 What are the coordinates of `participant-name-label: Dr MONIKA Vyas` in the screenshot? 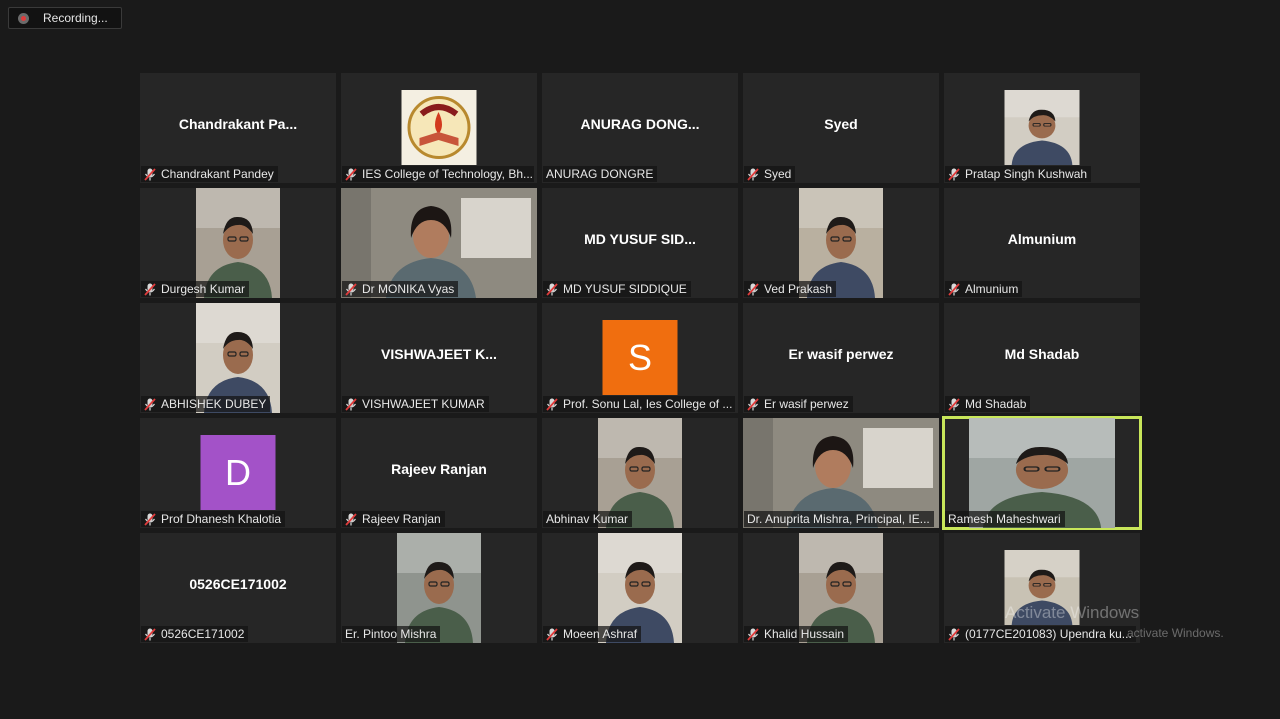 It's located at (400, 289).